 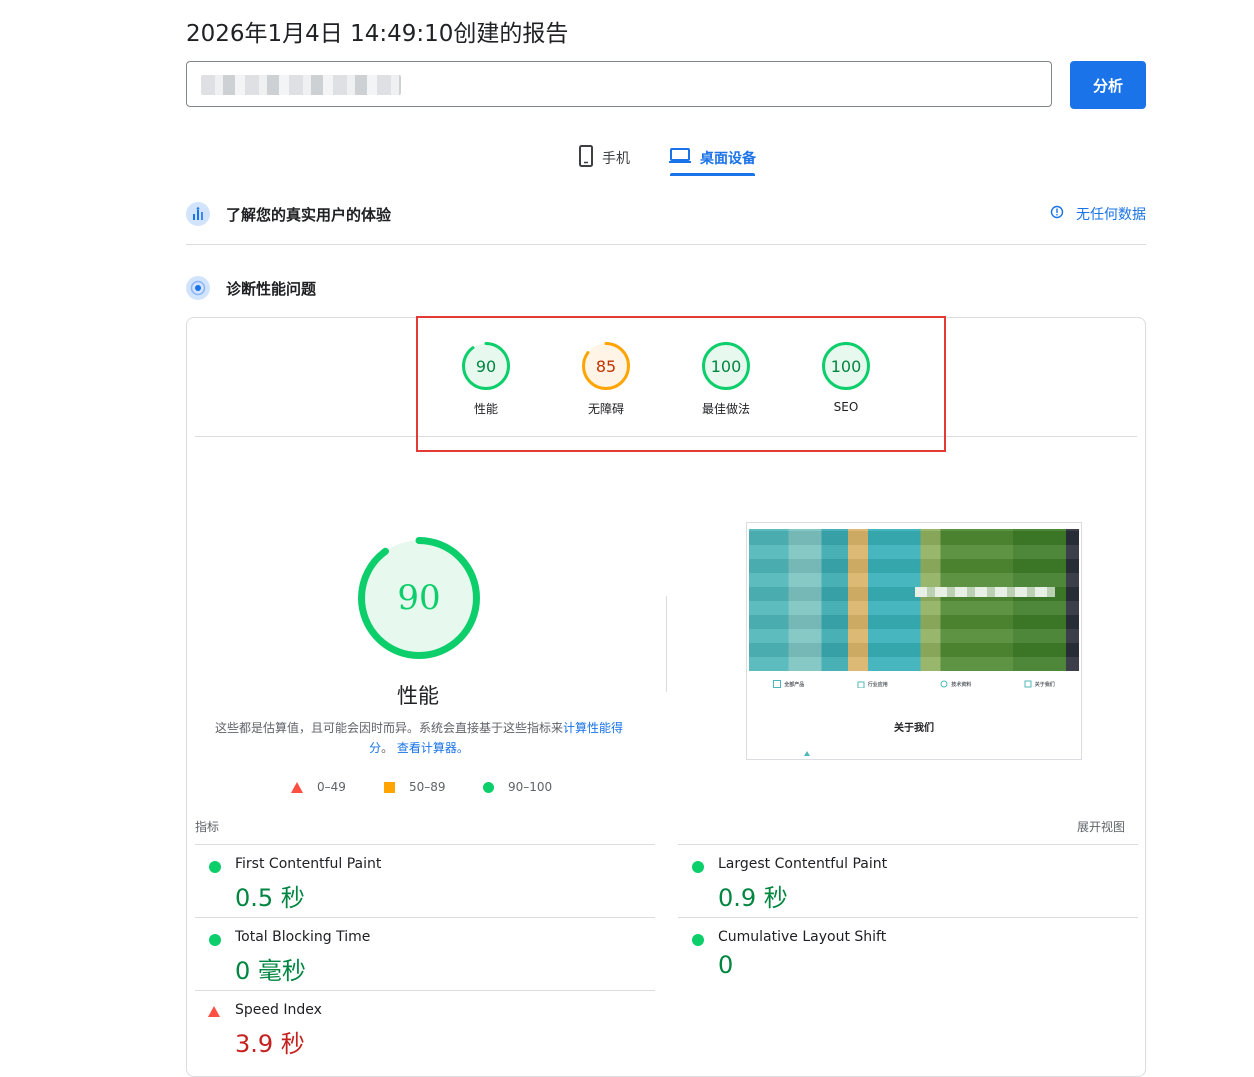 What do you see at coordinates (788, 684) in the screenshot?
I see `screenshot-nav-item: 全部产品` at bounding box center [788, 684].